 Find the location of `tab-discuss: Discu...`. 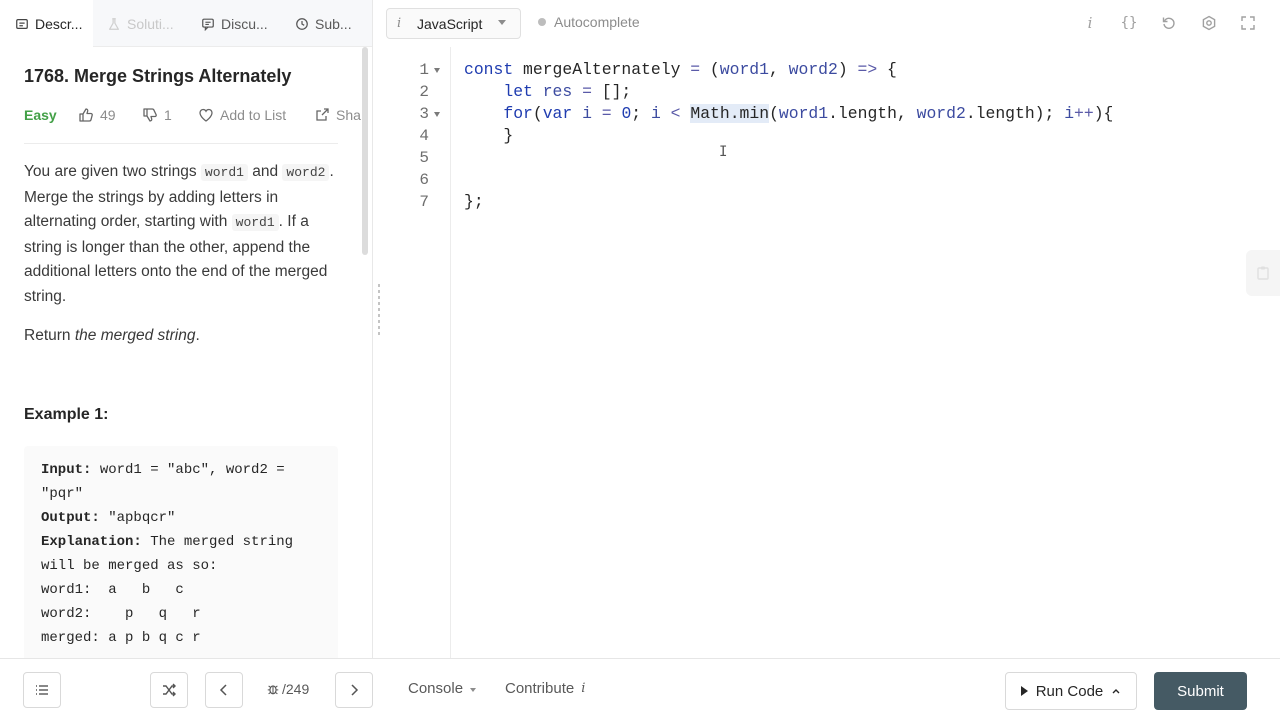

tab-discuss: Discu... is located at coordinates (234, 23).